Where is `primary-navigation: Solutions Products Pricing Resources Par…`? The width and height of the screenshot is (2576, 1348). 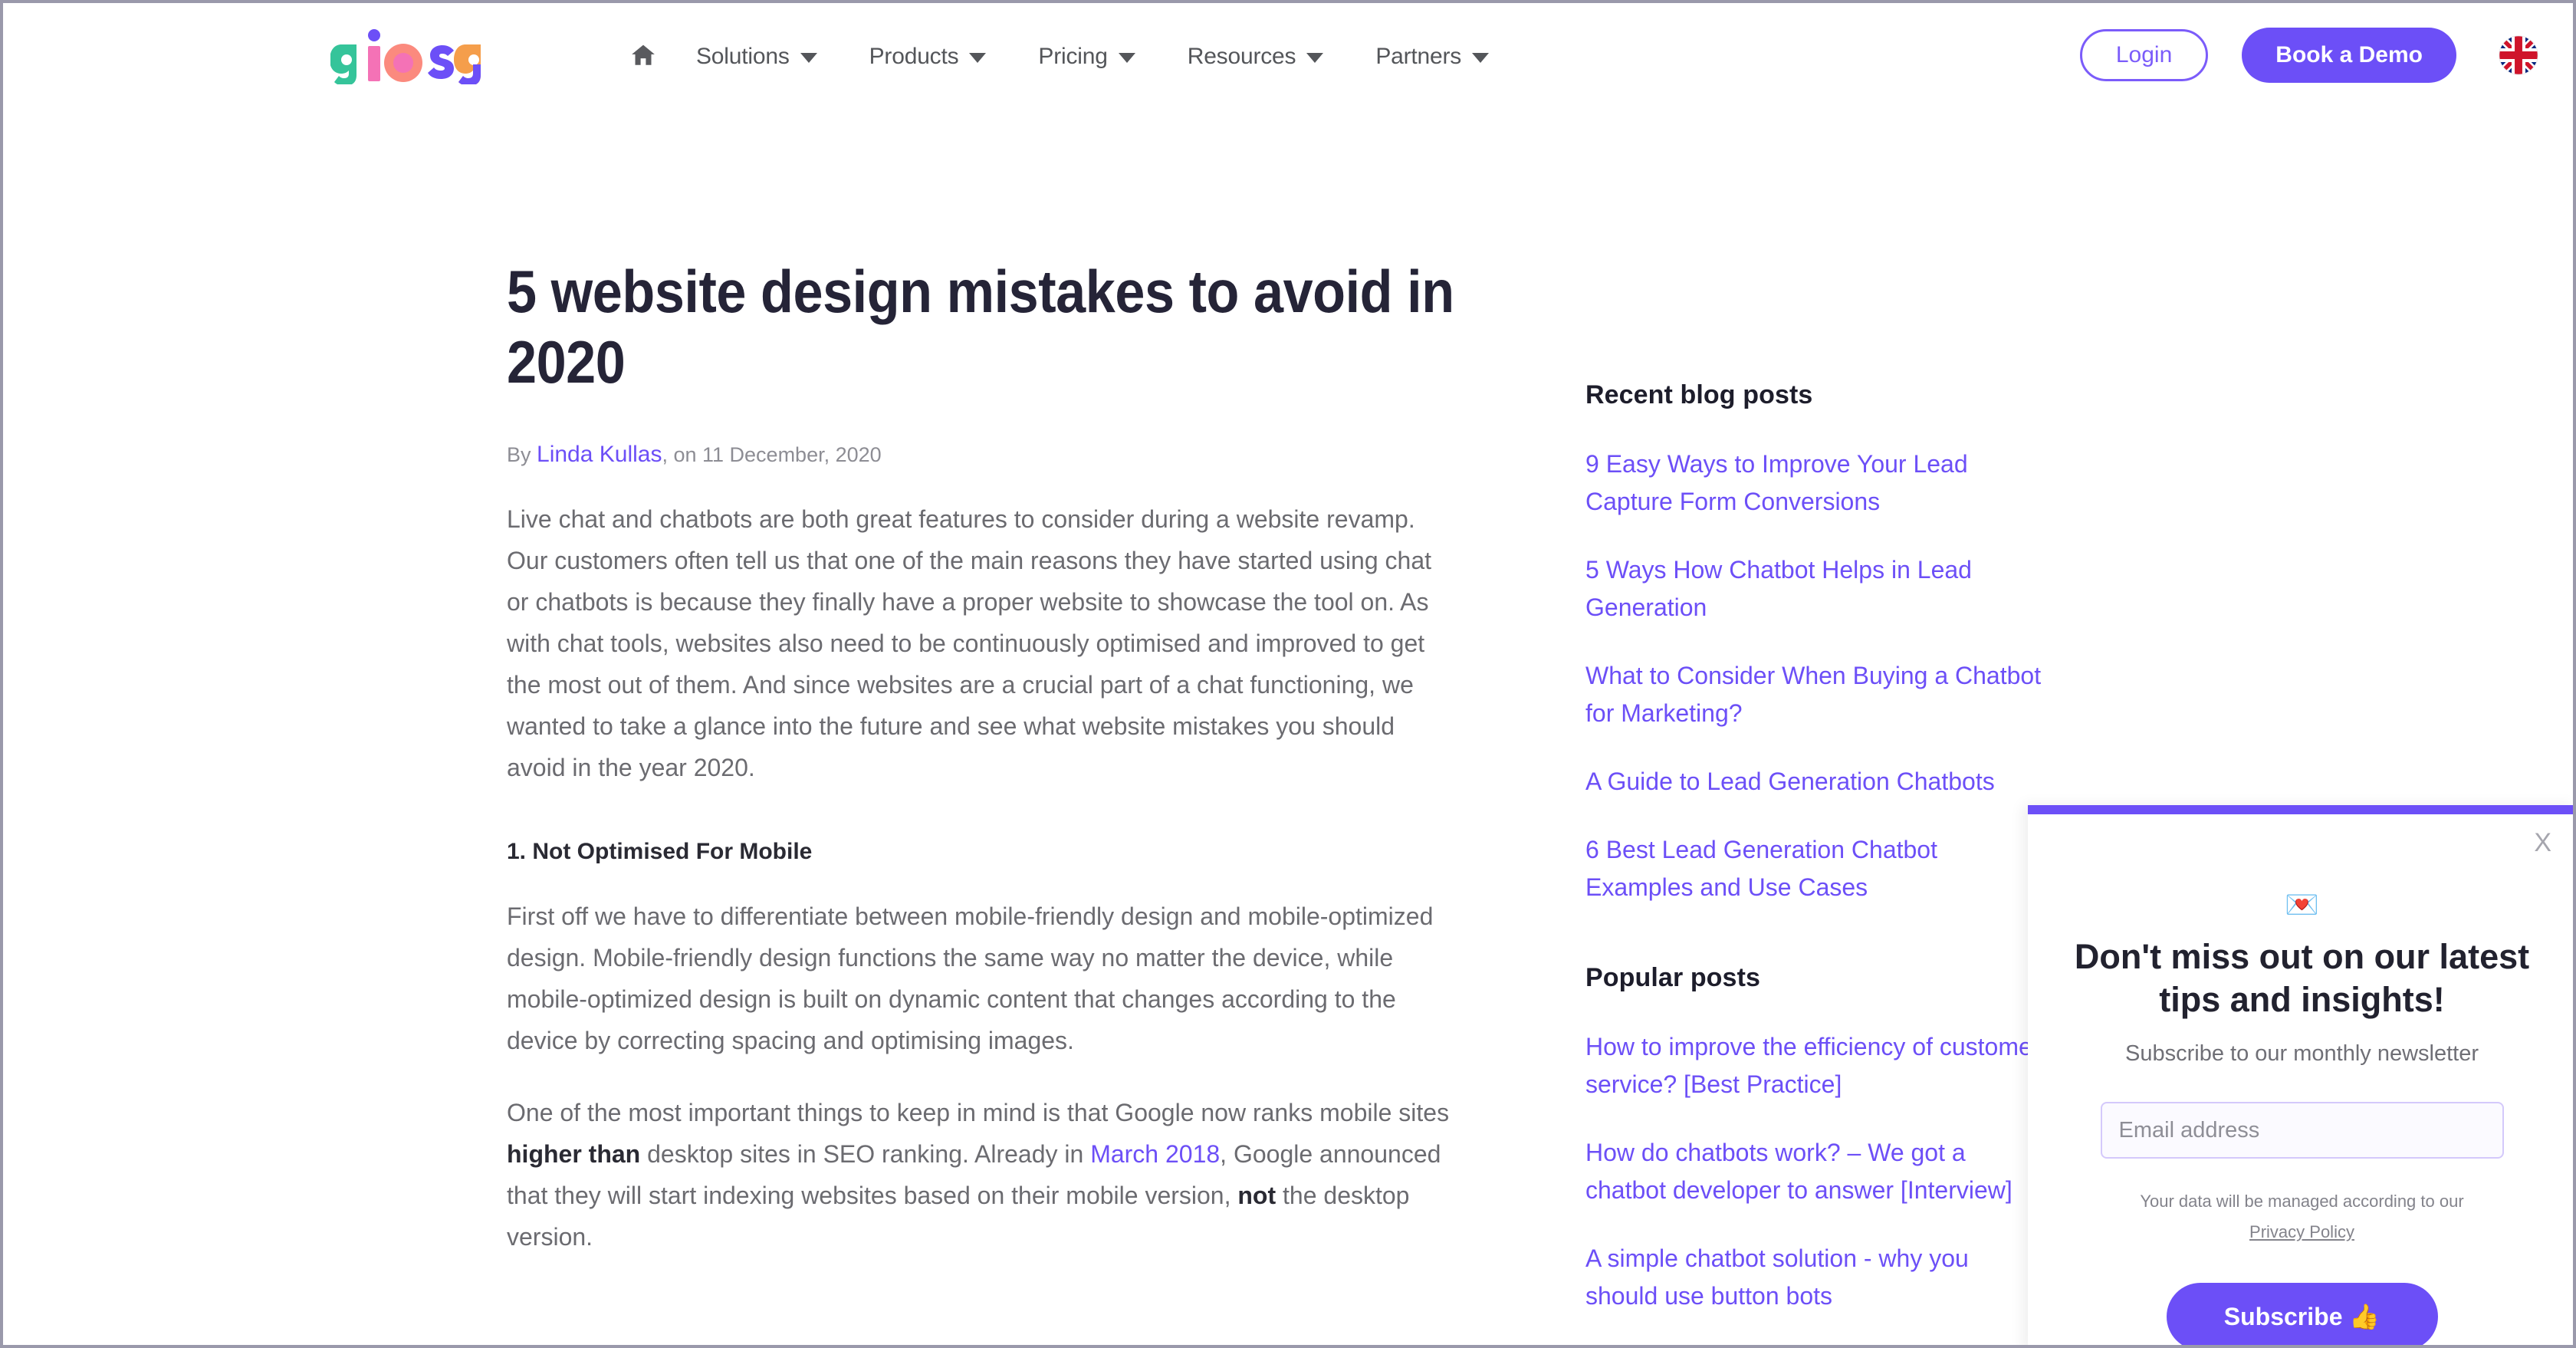
primary-navigation: Solutions Products Pricing Resources Par… is located at coordinates (1066, 57).